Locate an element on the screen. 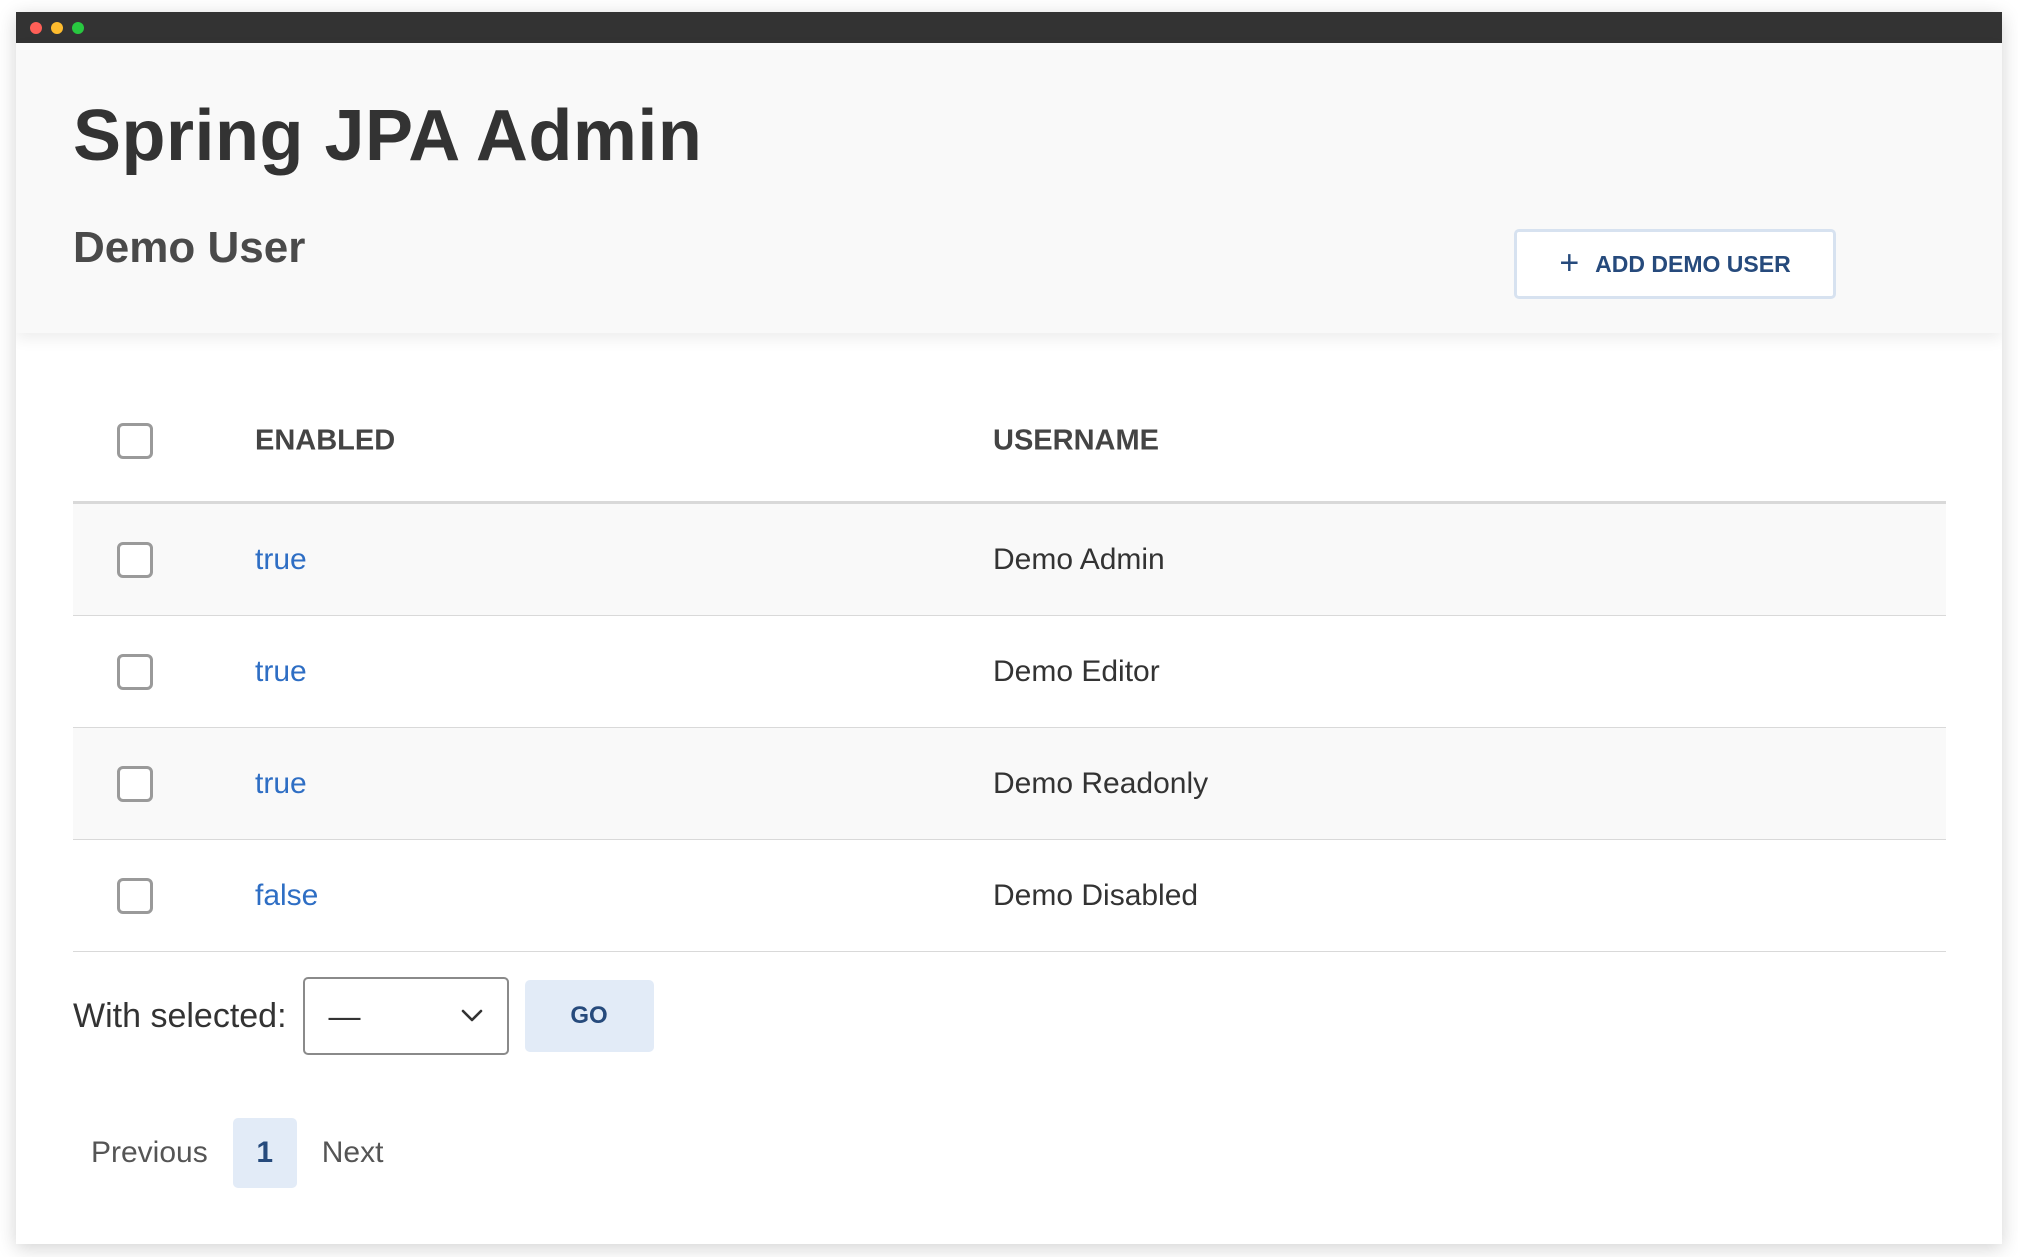  add-demo-user-button: + ADD DEMO USER is located at coordinates (1675, 264).